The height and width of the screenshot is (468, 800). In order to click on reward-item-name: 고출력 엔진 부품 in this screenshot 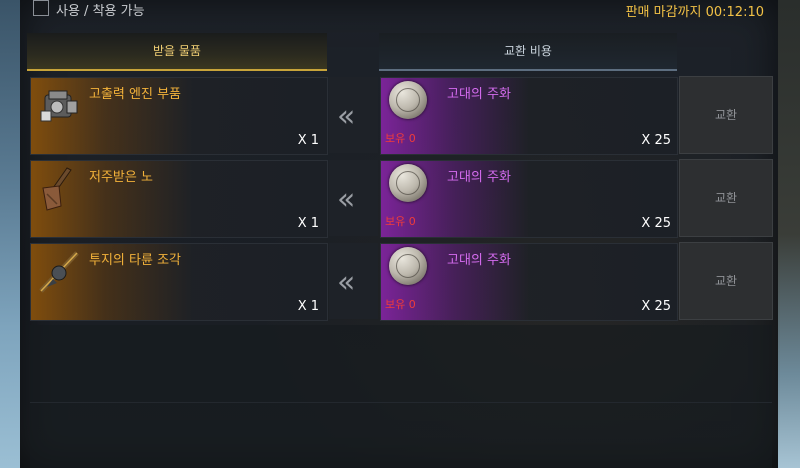, I will do `click(135, 94)`.